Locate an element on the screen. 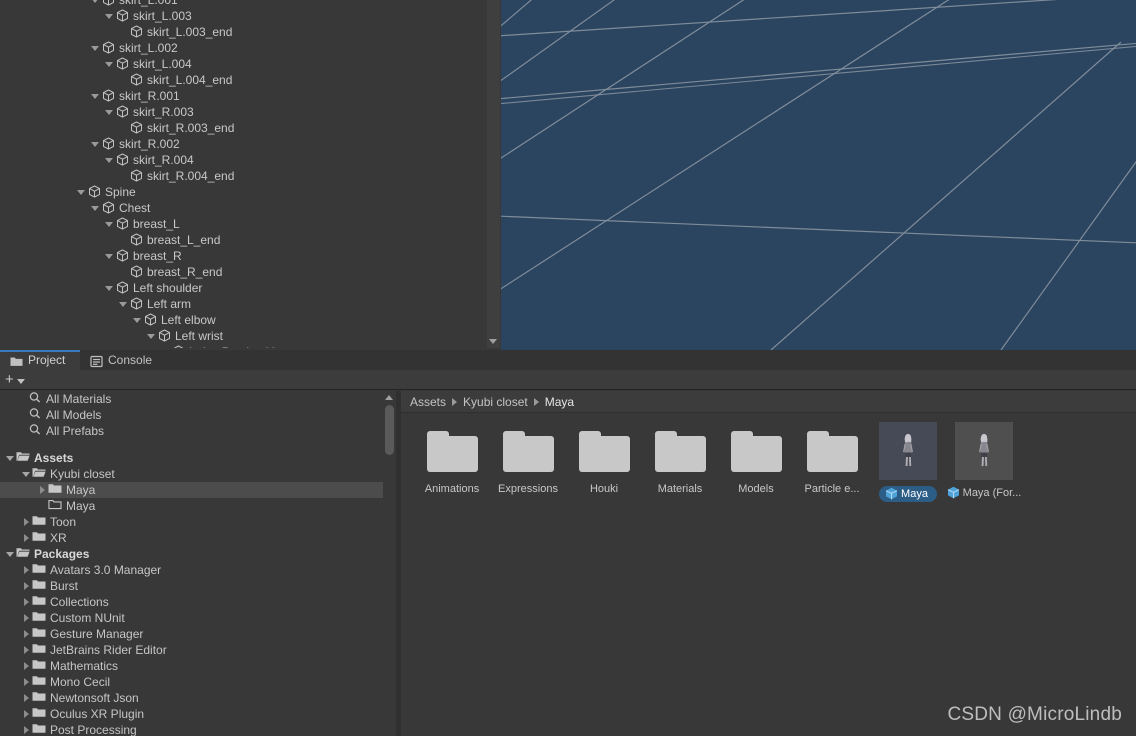 This screenshot has height=736, width=1136. panel-tab-bar: Project Console is located at coordinates (568, 360).